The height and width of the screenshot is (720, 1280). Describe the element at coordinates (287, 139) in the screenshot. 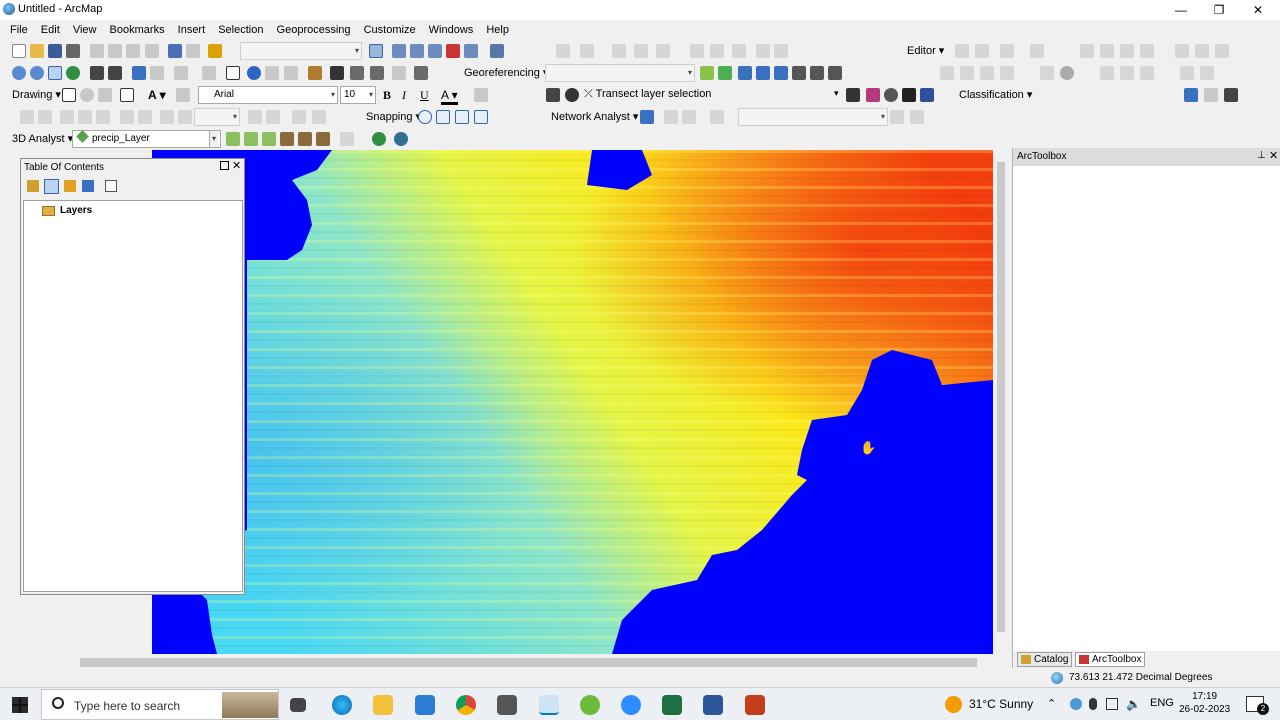

I see `interpolate-point-icon` at that location.